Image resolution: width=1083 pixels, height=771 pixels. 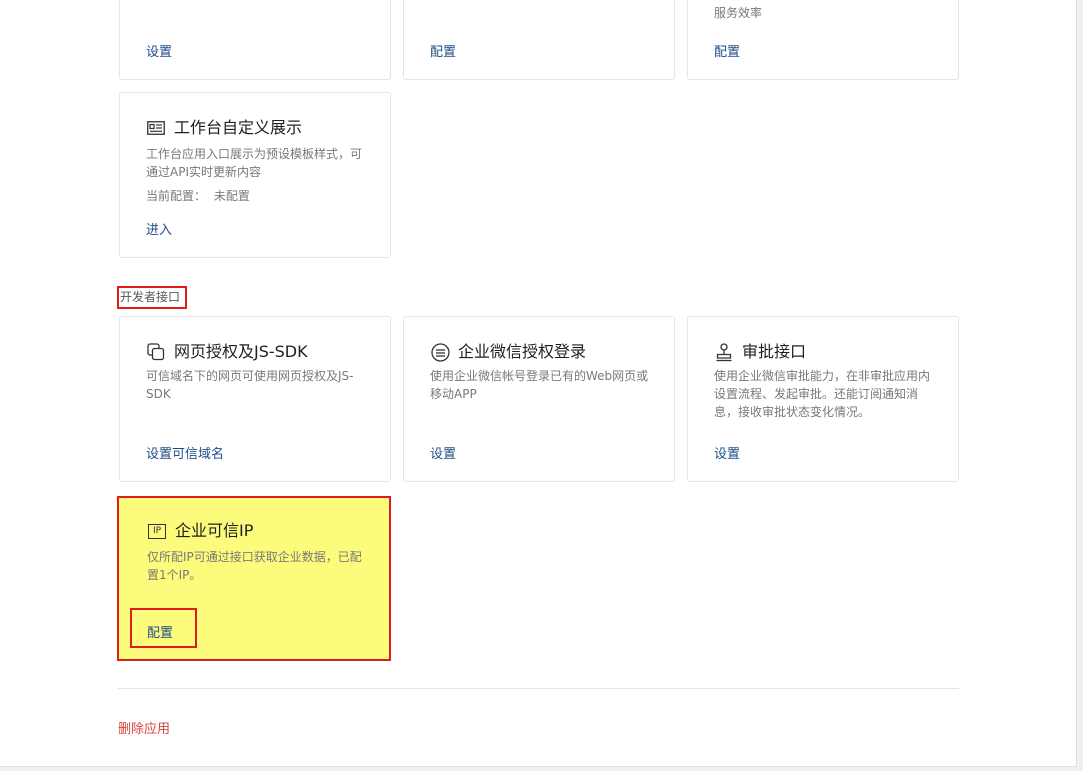 I want to click on trusted-ip-title-text: 企业可信IP, so click(x=214, y=530).